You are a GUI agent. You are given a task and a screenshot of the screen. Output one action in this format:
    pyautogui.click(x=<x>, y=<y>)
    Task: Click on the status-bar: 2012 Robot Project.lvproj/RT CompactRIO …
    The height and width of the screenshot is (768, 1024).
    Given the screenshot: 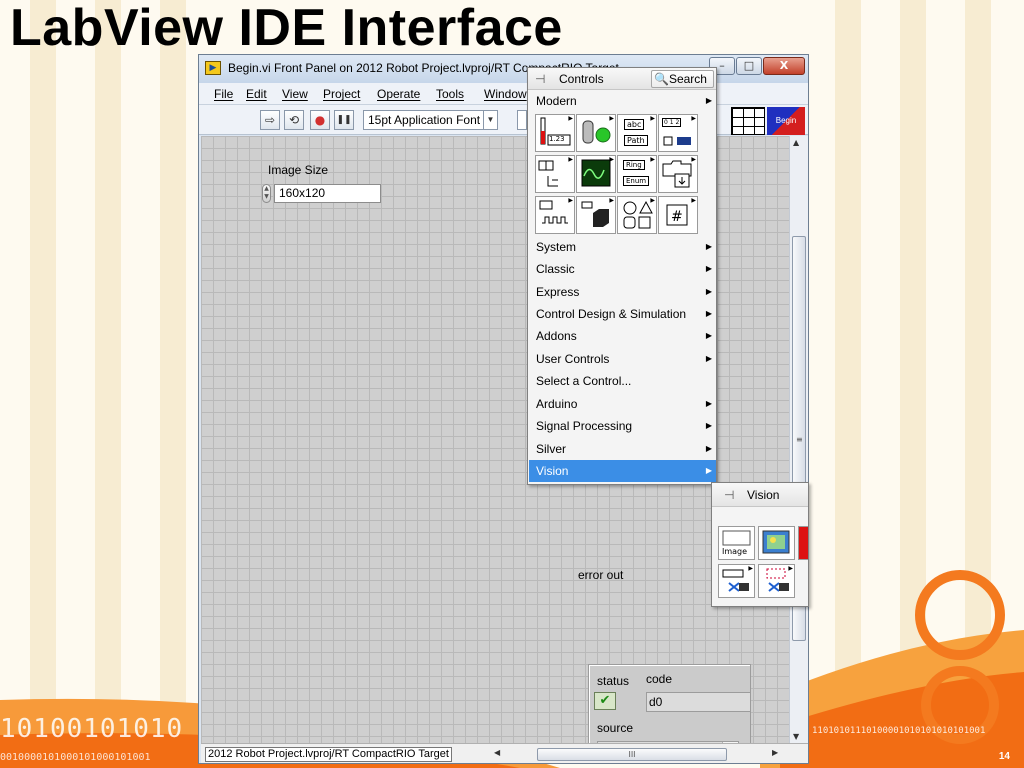 What is the action you would take?
    pyautogui.click(x=504, y=753)
    